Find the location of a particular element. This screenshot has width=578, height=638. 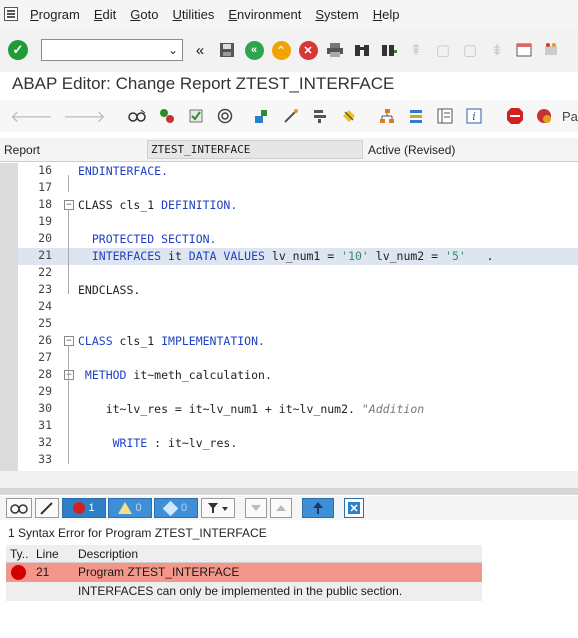

pattern-button: Pa is located at coordinates (570, 116).